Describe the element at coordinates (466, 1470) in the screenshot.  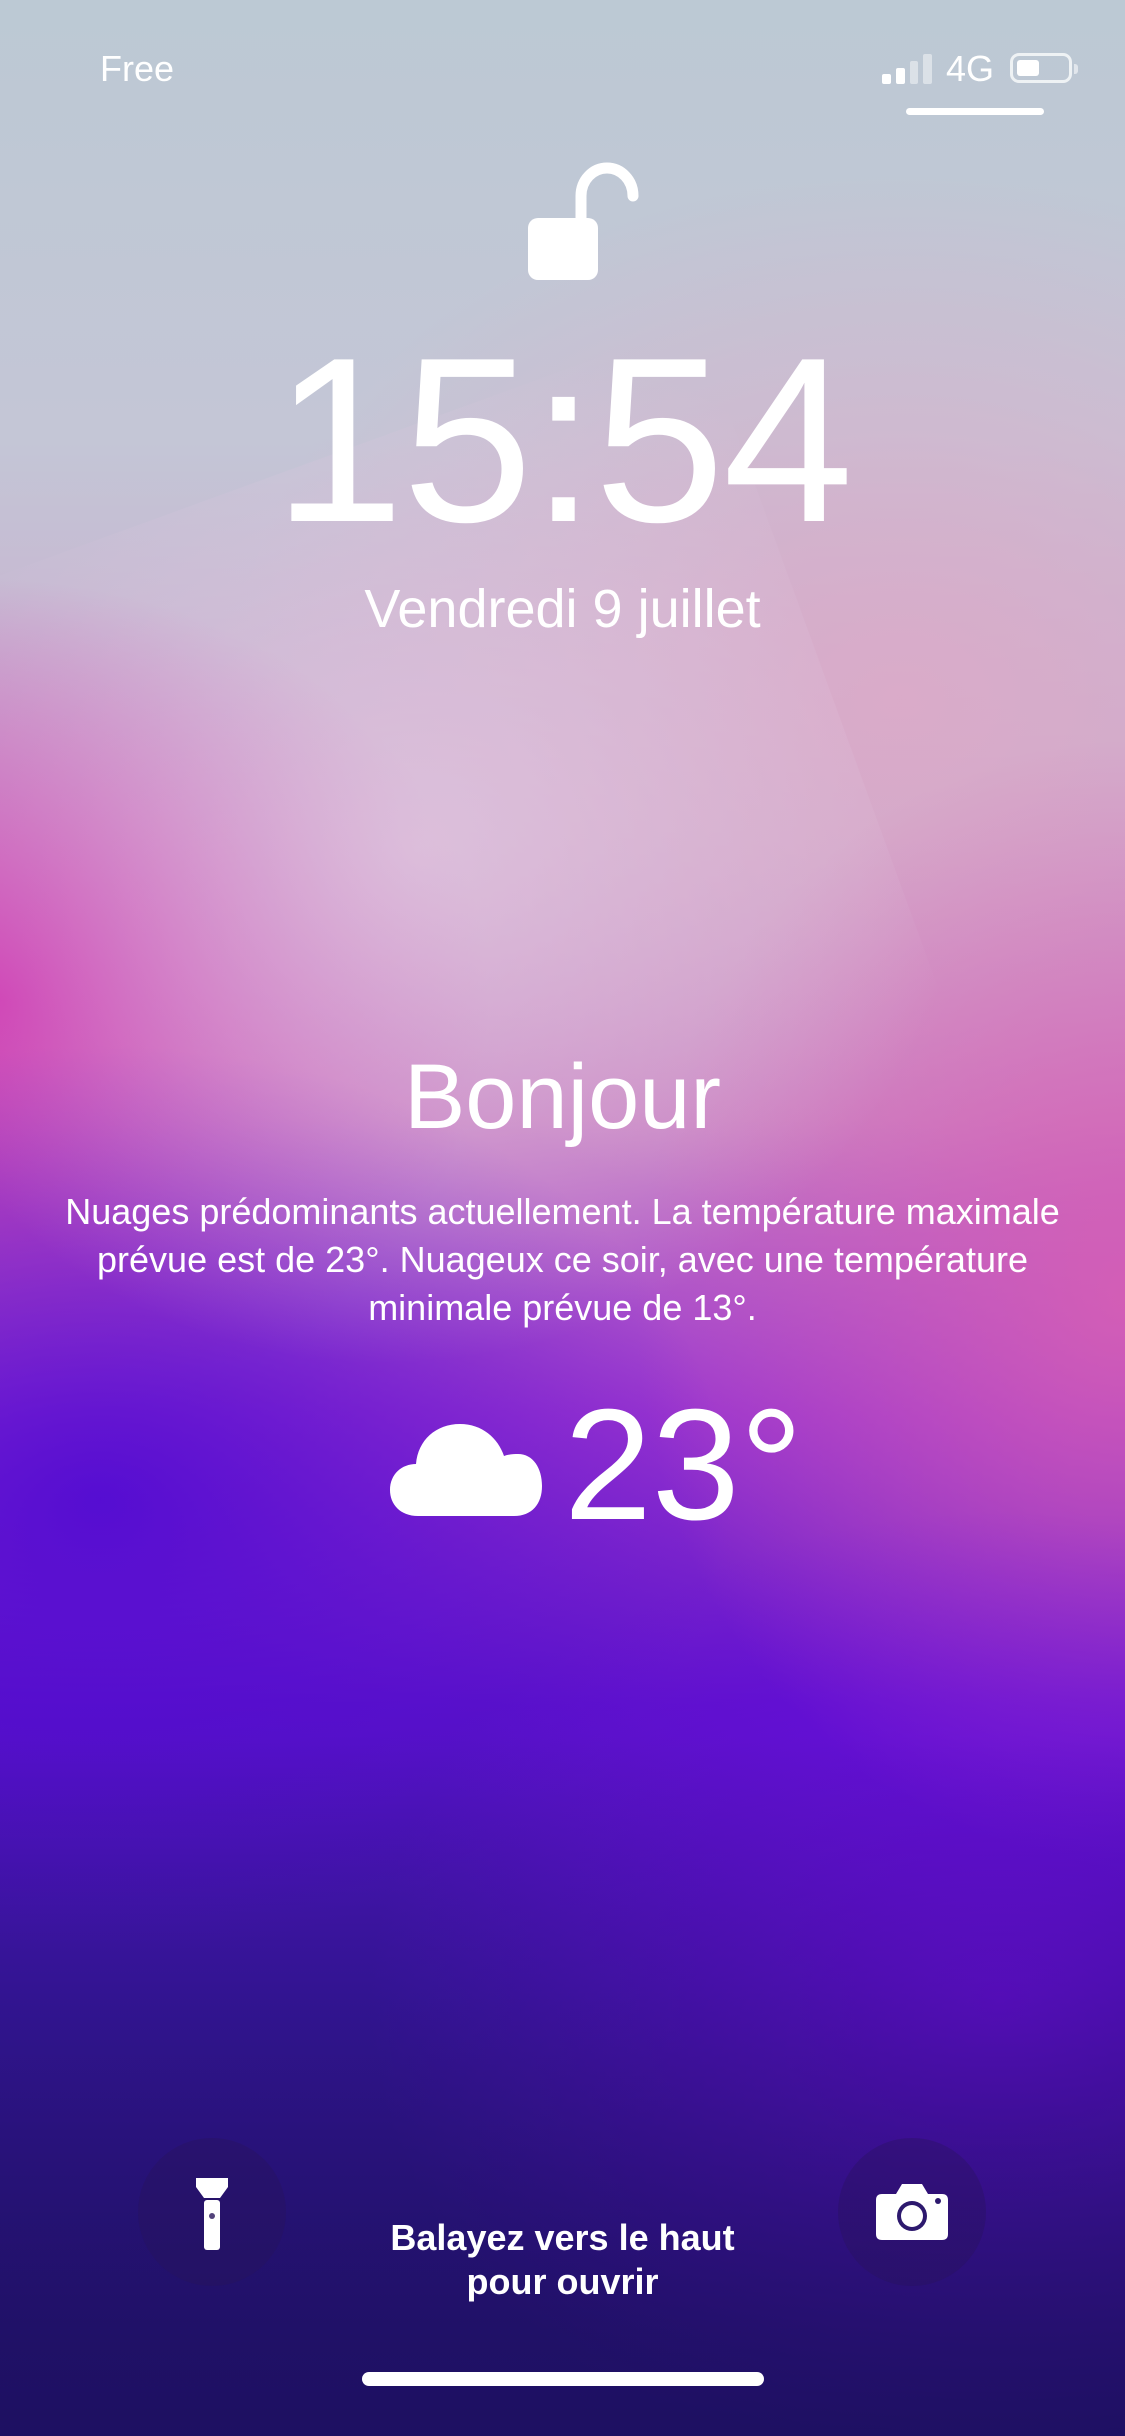
I see `cloud-icon` at that location.